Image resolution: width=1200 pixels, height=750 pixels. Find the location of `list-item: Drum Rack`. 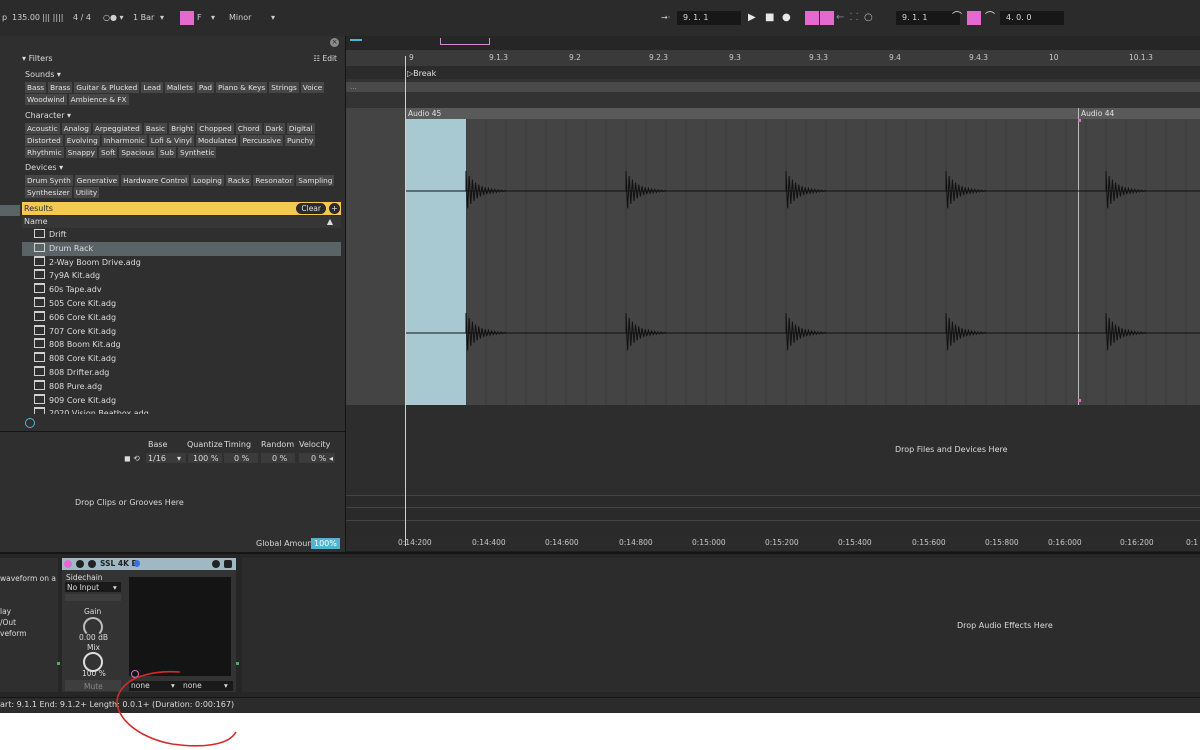

list-item: Drum Rack is located at coordinates (181, 248).